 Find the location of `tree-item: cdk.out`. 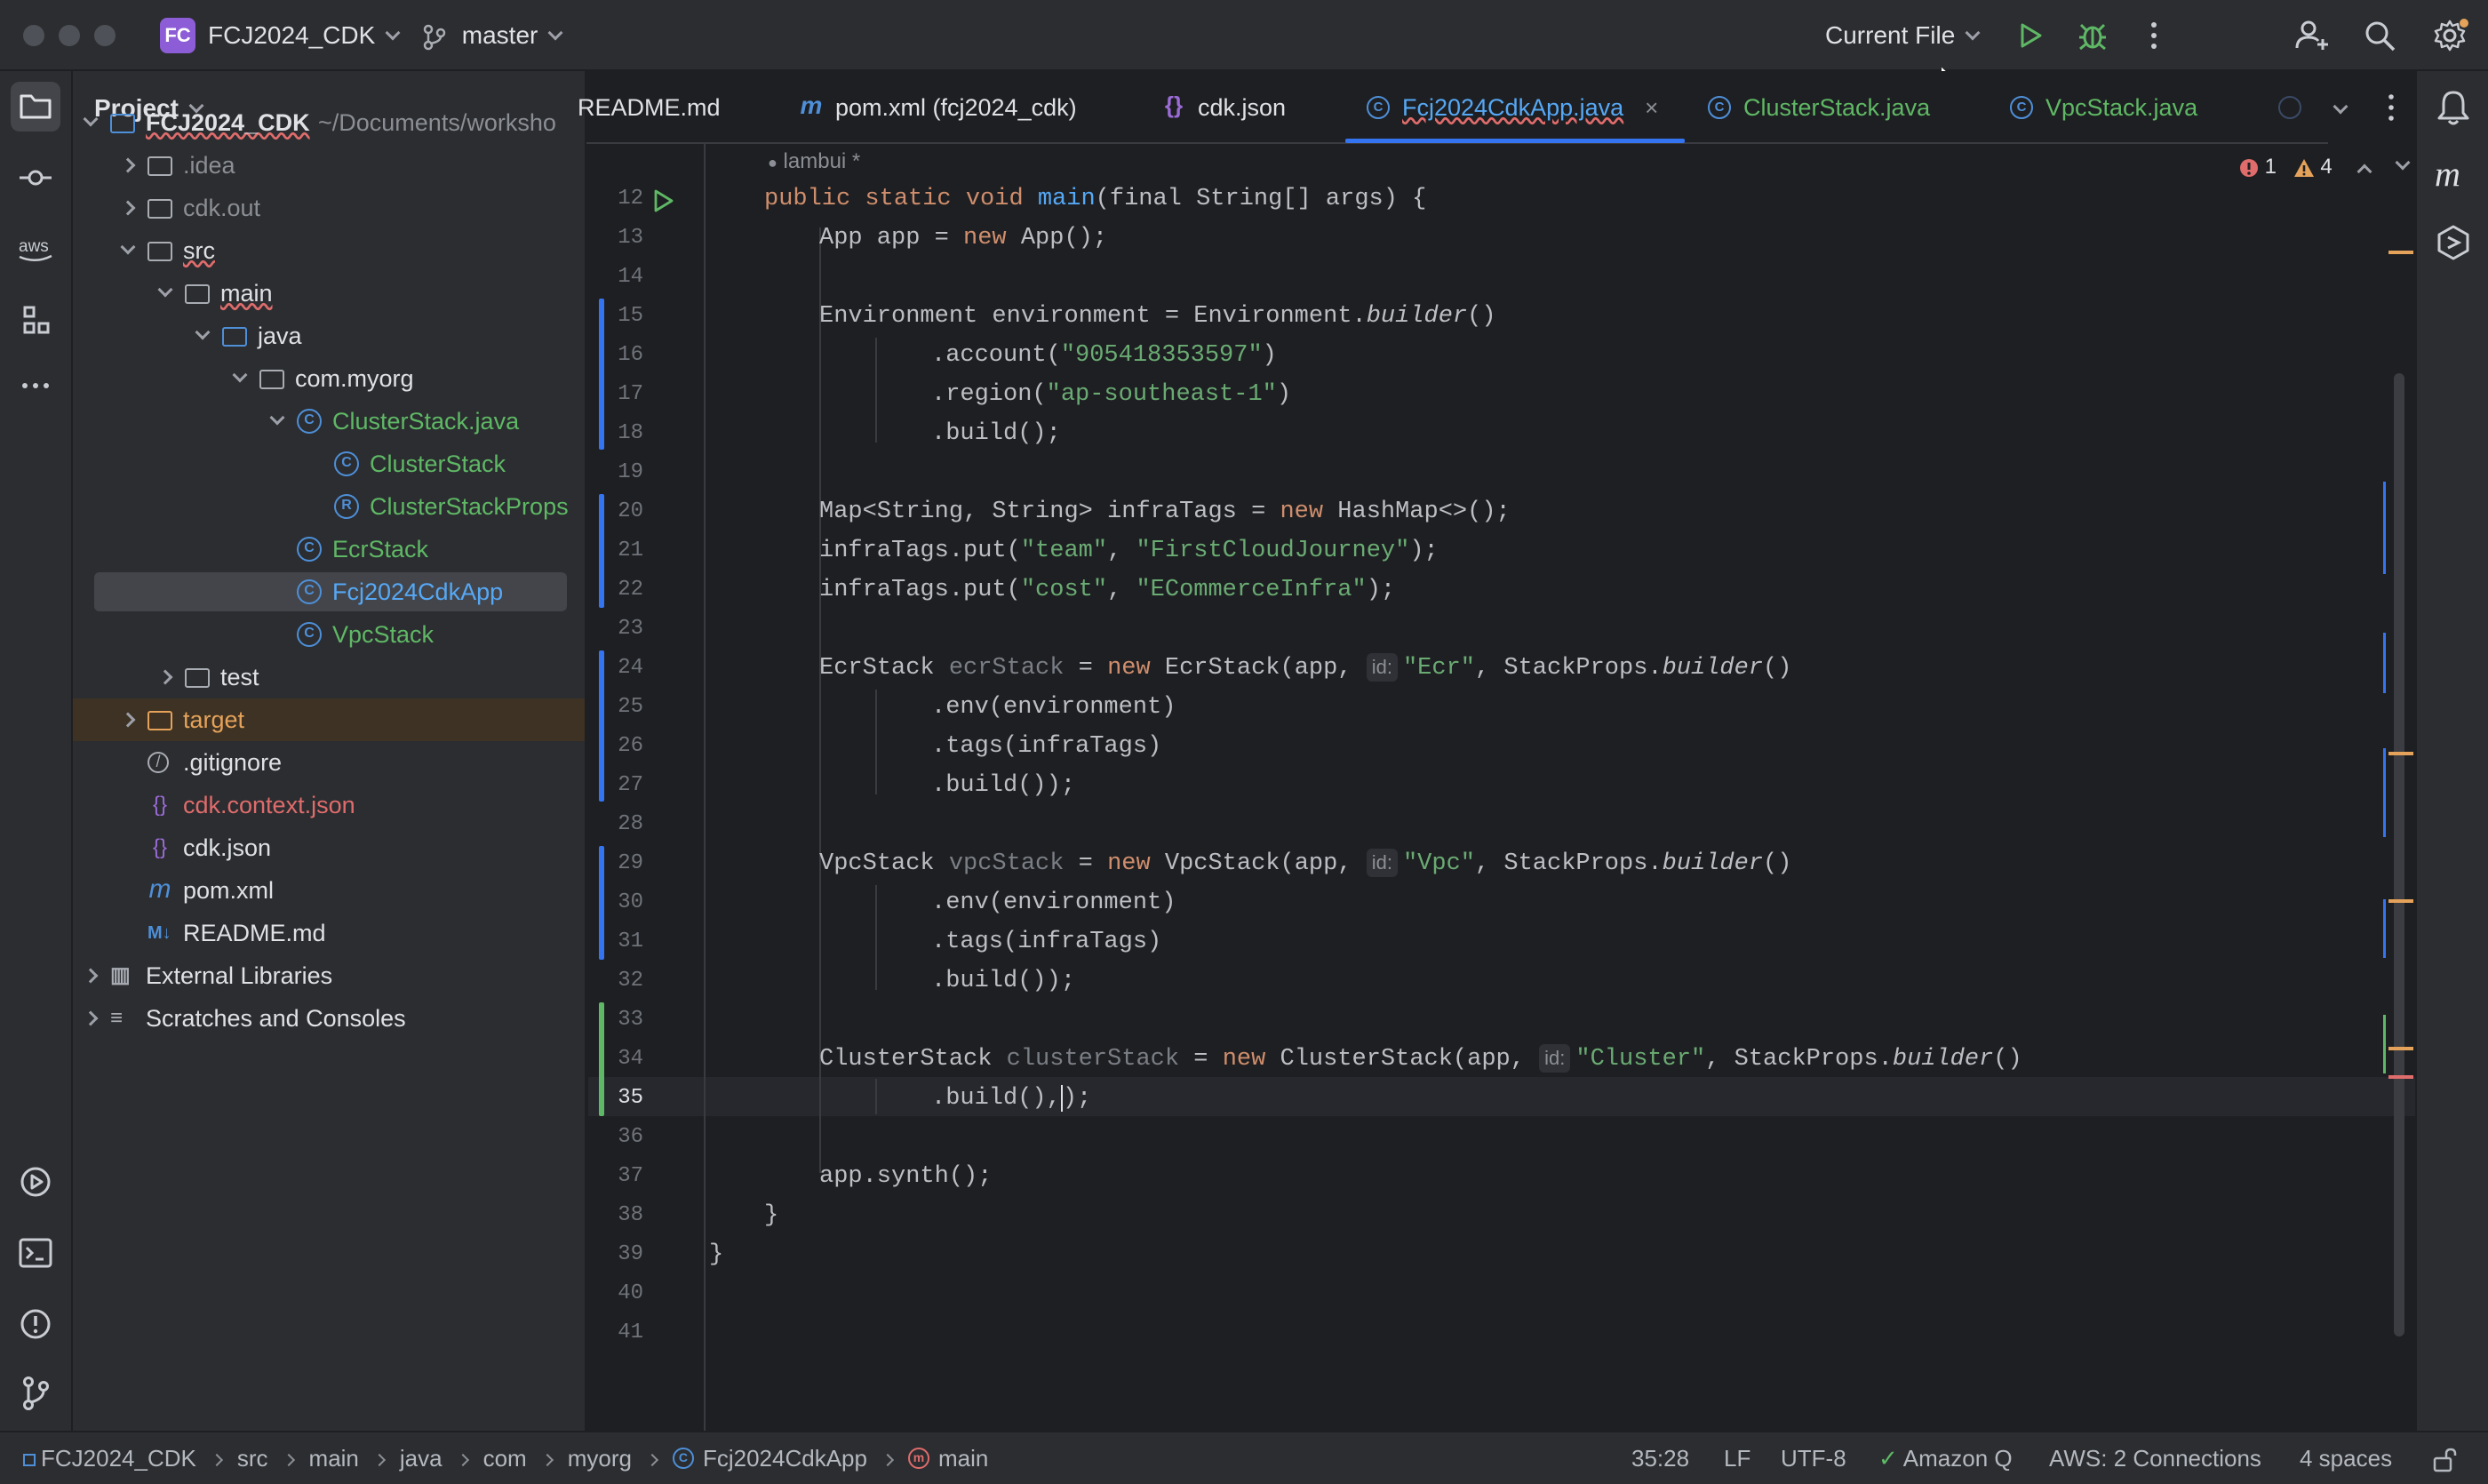

tree-item: cdk.out is located at coordinates (329, 208).